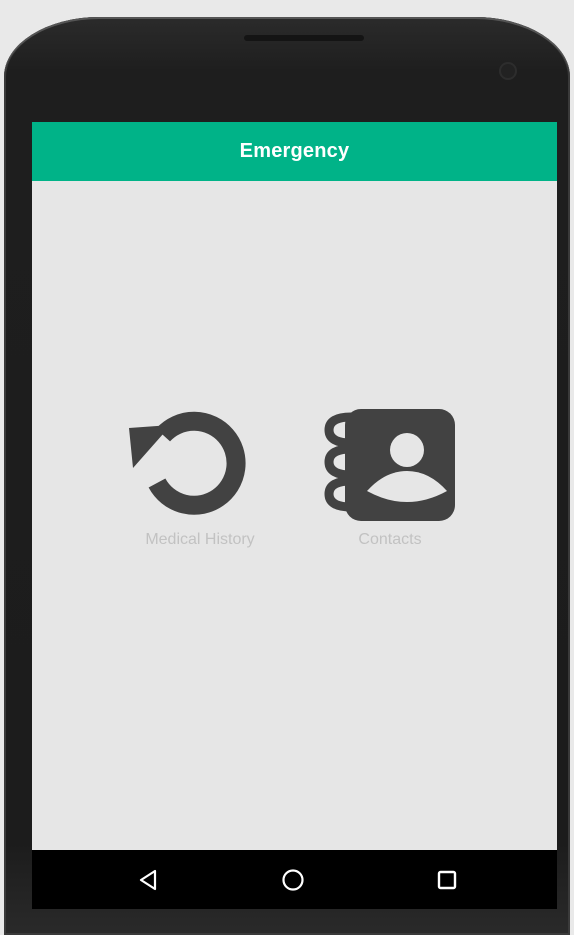  Describe the element at coordinates (187, 463) in the screenshot. I see `history-icon` at that location.